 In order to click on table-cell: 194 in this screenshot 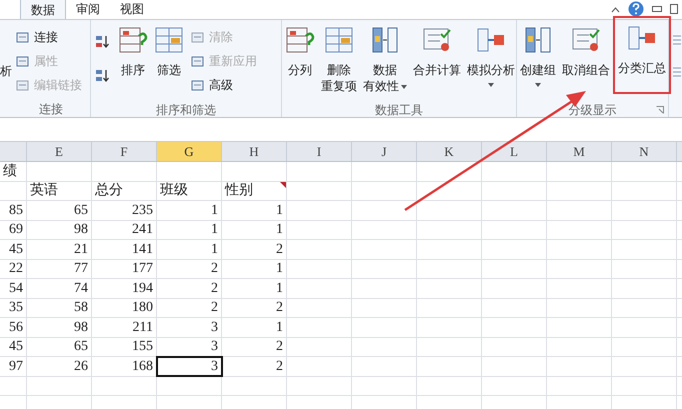, I will do `click(124, 288)`.